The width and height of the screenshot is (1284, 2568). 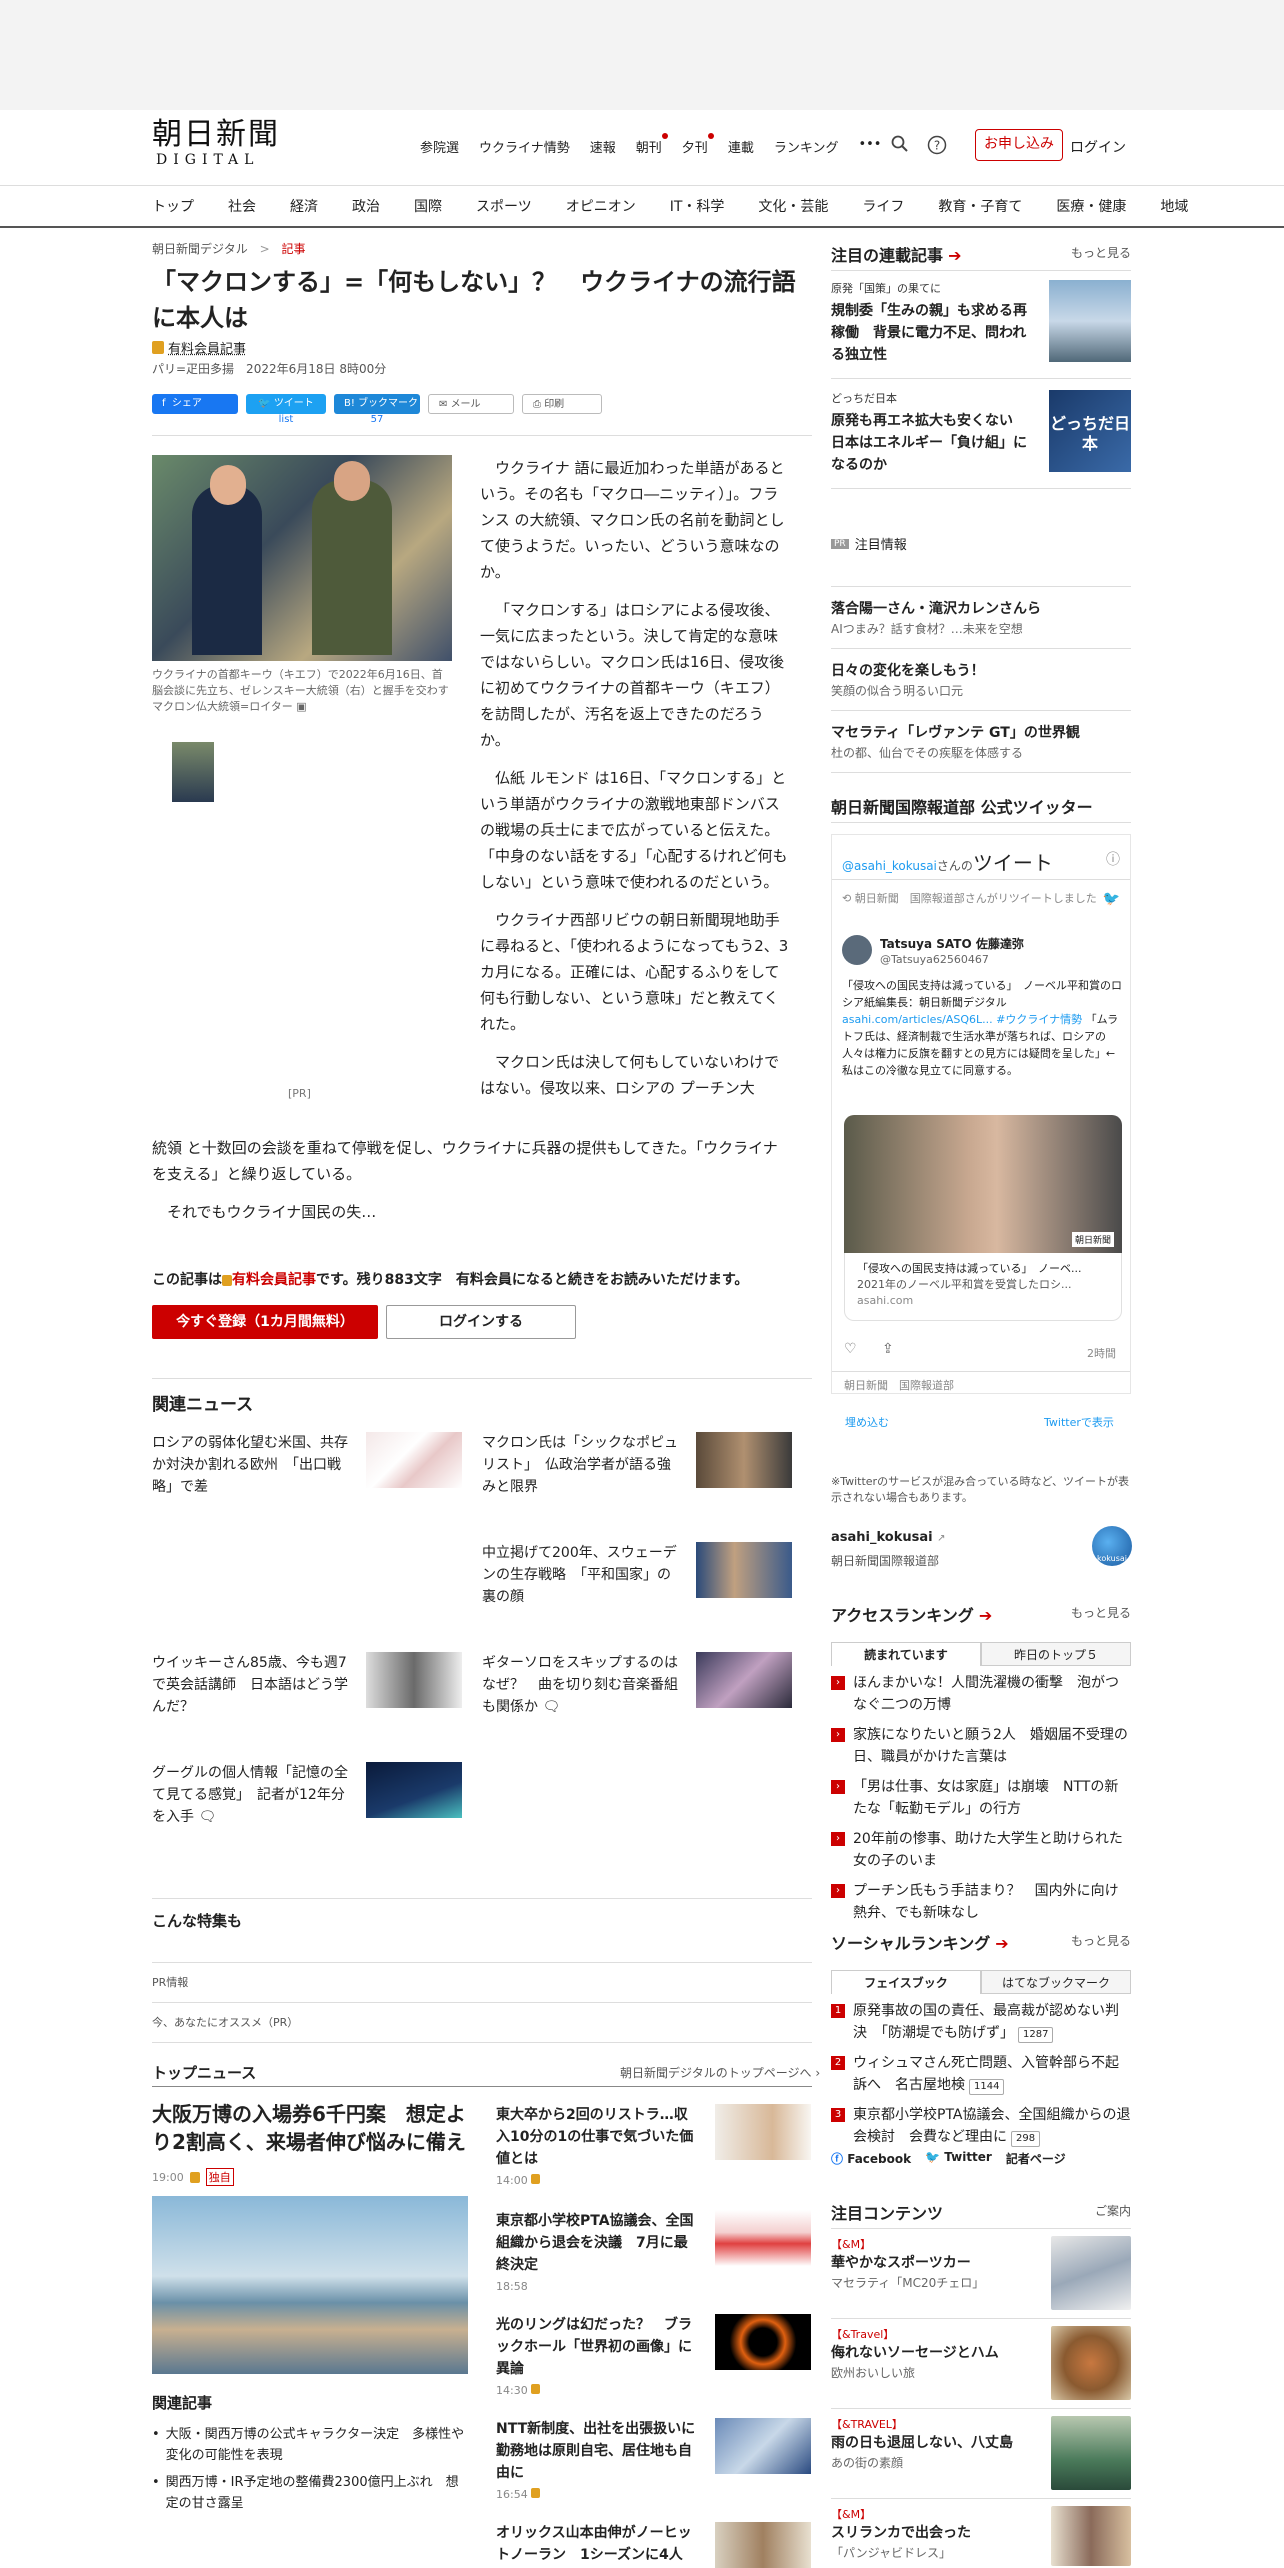 What do you see at coordinates (1098, 147) in the screenshot?
I see `login-link: ログイン` at bounding box center [1098, 147].